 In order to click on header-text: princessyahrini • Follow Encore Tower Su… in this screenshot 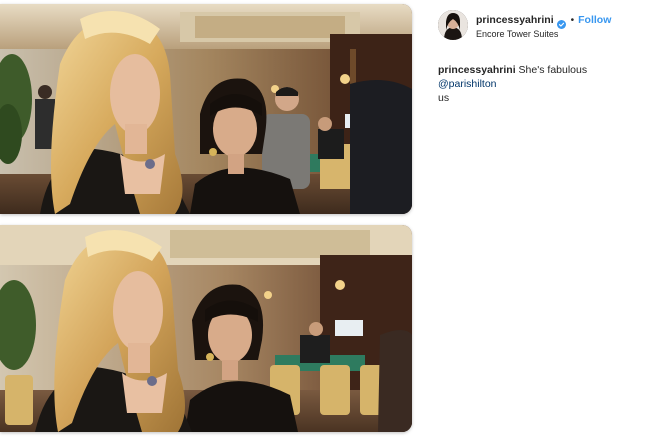, I will do `click(563, 26)`.